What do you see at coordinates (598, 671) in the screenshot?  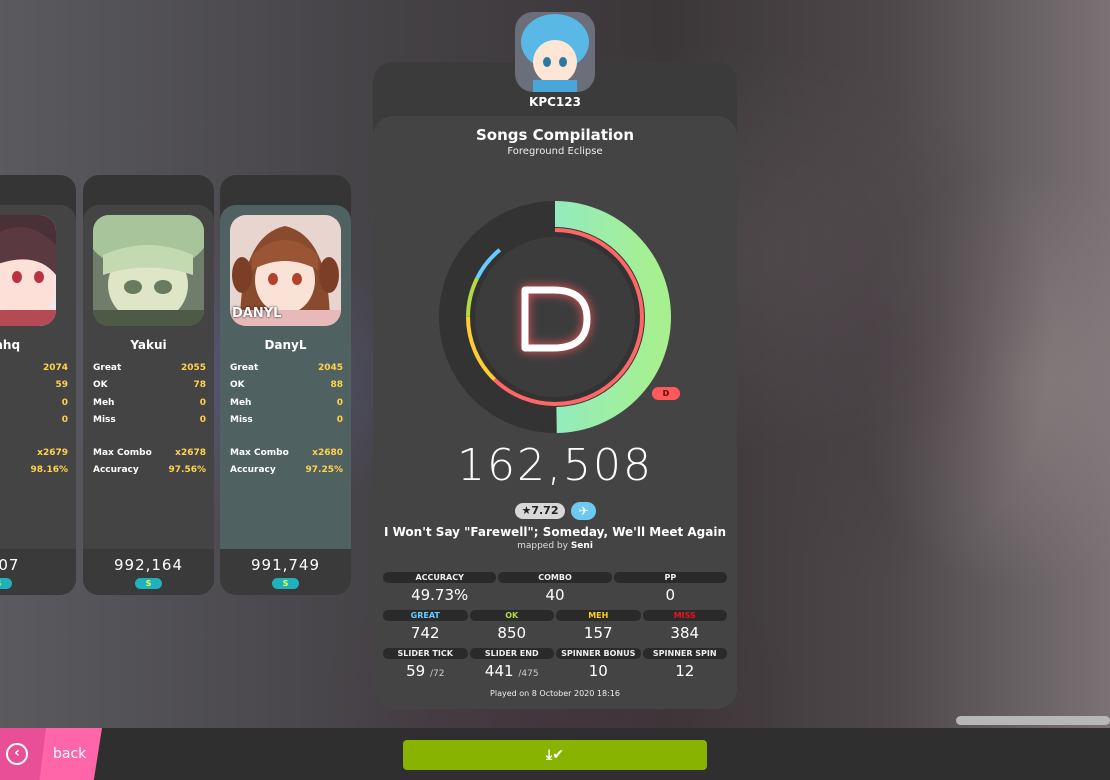 I see `stat-value: 10` at bounding box center [598, 671].